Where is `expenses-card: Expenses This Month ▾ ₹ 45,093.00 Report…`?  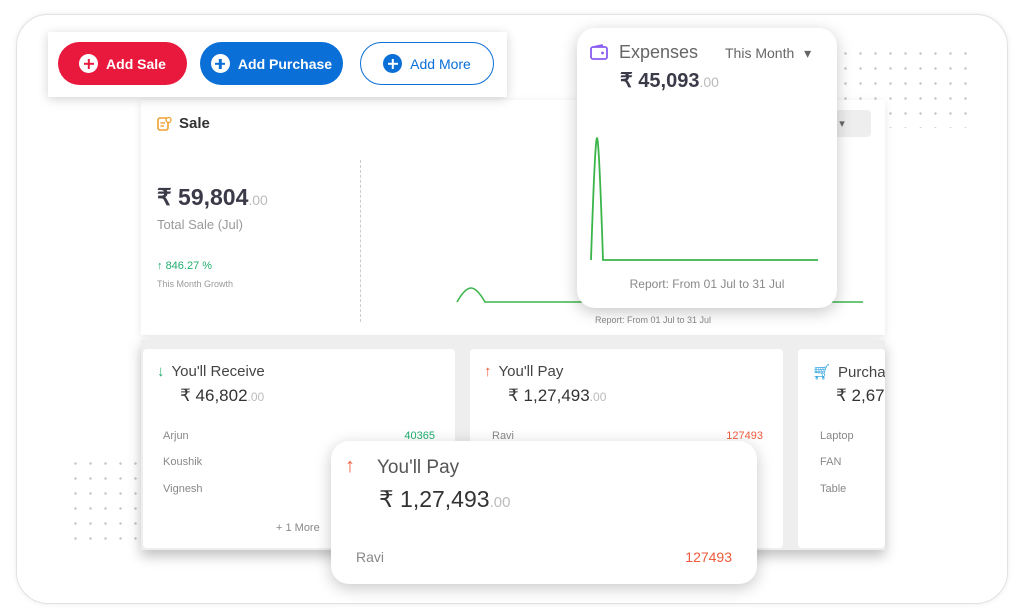 expenses-card: Expenses This Month ▾ ₹ 45,093.00 Report… is located at coordinates (707, 168).